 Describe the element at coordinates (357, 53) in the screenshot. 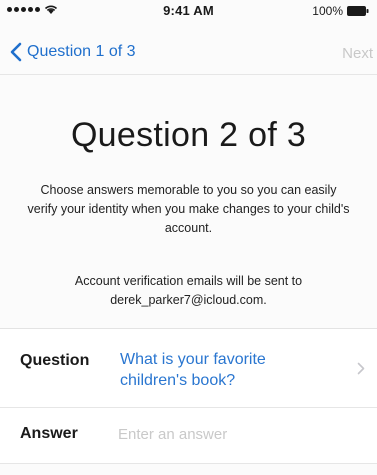

I see `next-button: Next` at that location.